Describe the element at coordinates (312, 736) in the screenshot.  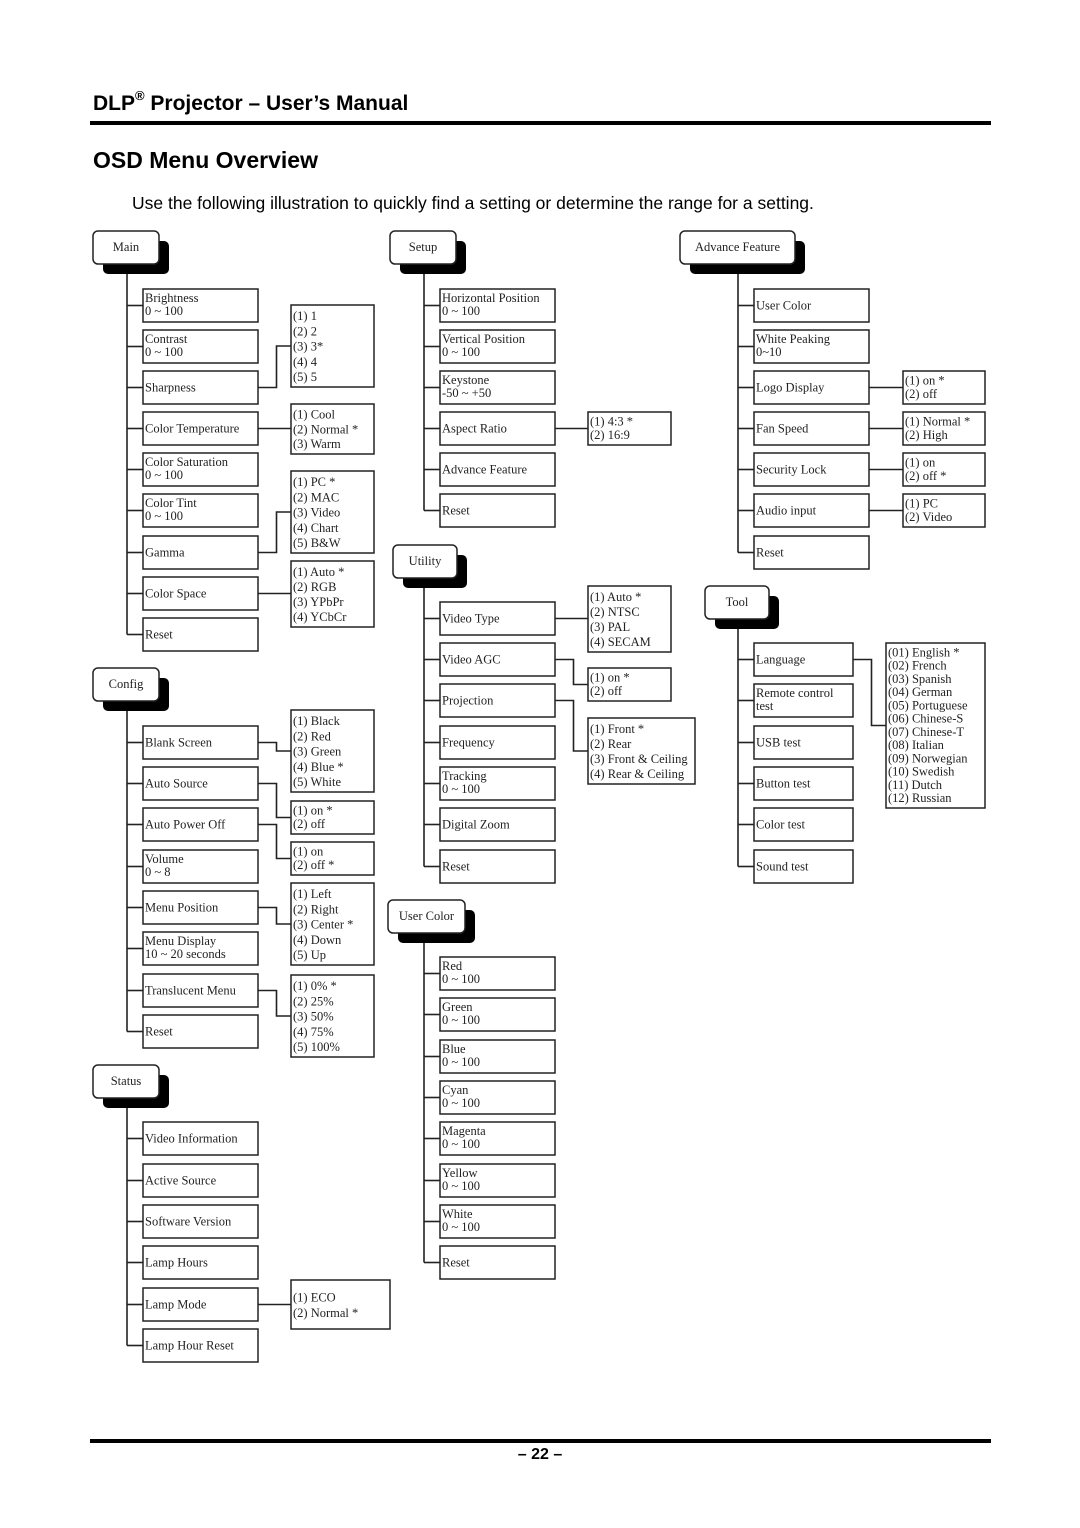
I see `option-value: (2) Red` at that location.